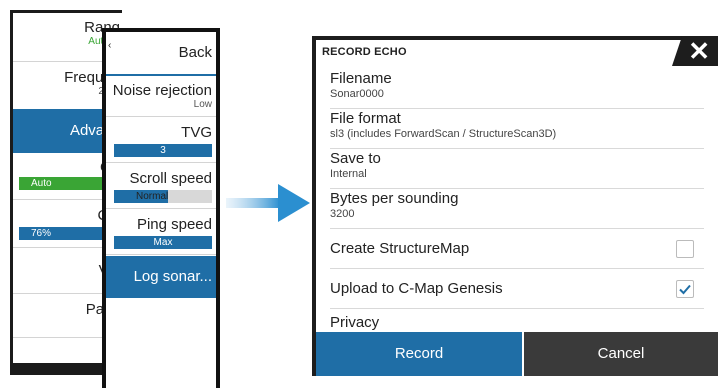  Describe the element at coordinates (202, 104) in the screenshot. I see `noise-rejection-value: Low` at that location.